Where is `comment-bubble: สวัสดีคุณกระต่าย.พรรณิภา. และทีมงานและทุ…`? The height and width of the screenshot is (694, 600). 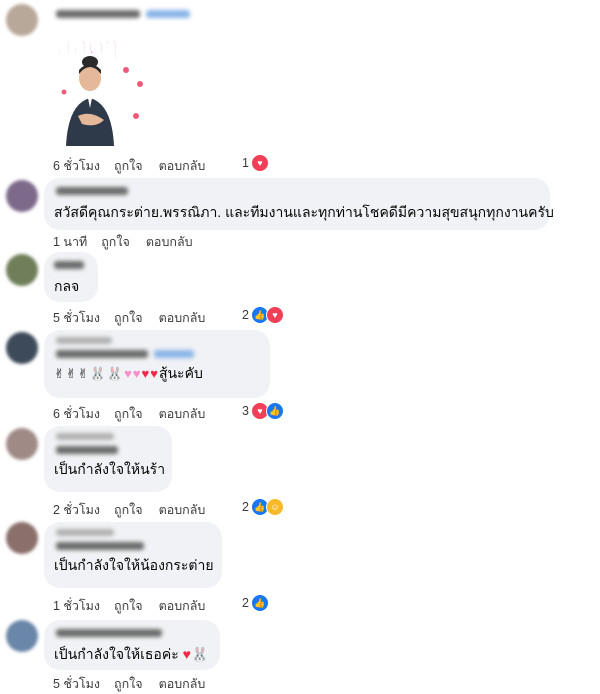 comment-bubble: สวัสดีคุณกระต่าย.พรรณิภา. และทีมงานและทุ… is located at coordinates (299, 204).